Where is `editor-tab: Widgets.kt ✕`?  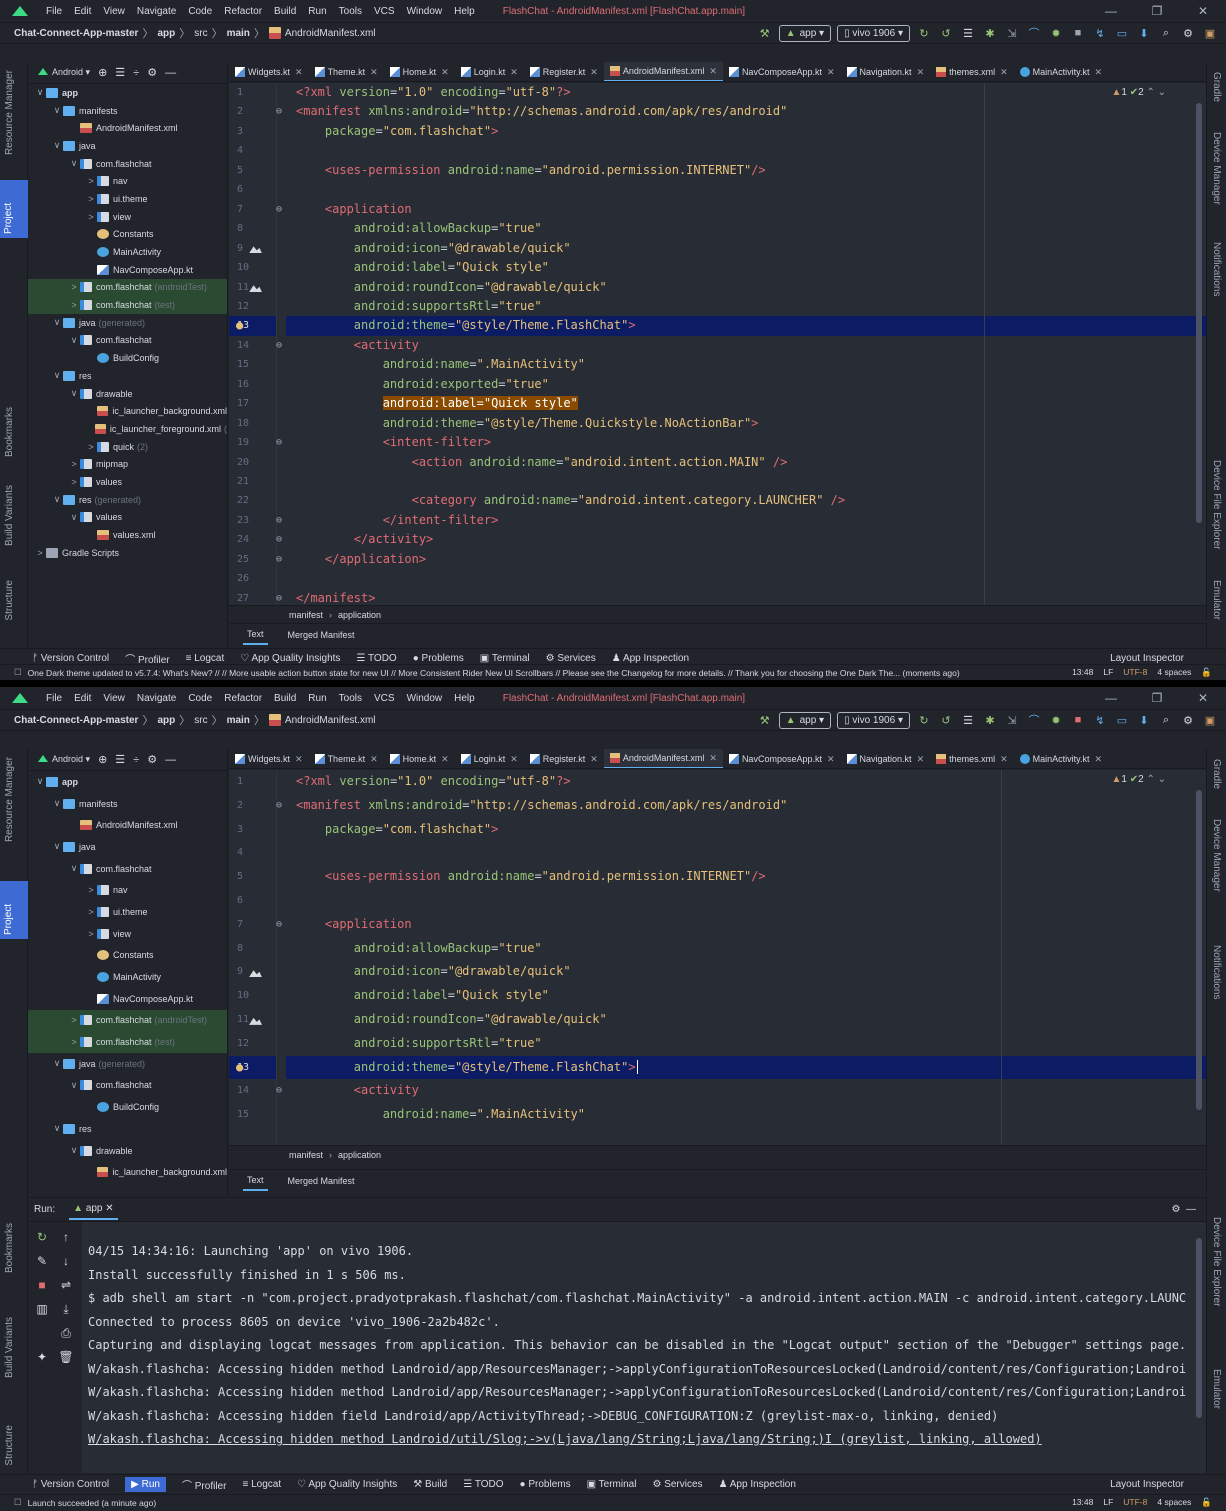
editor-tab: Widgets.kt ✕ is located at coordinates (269, 71).